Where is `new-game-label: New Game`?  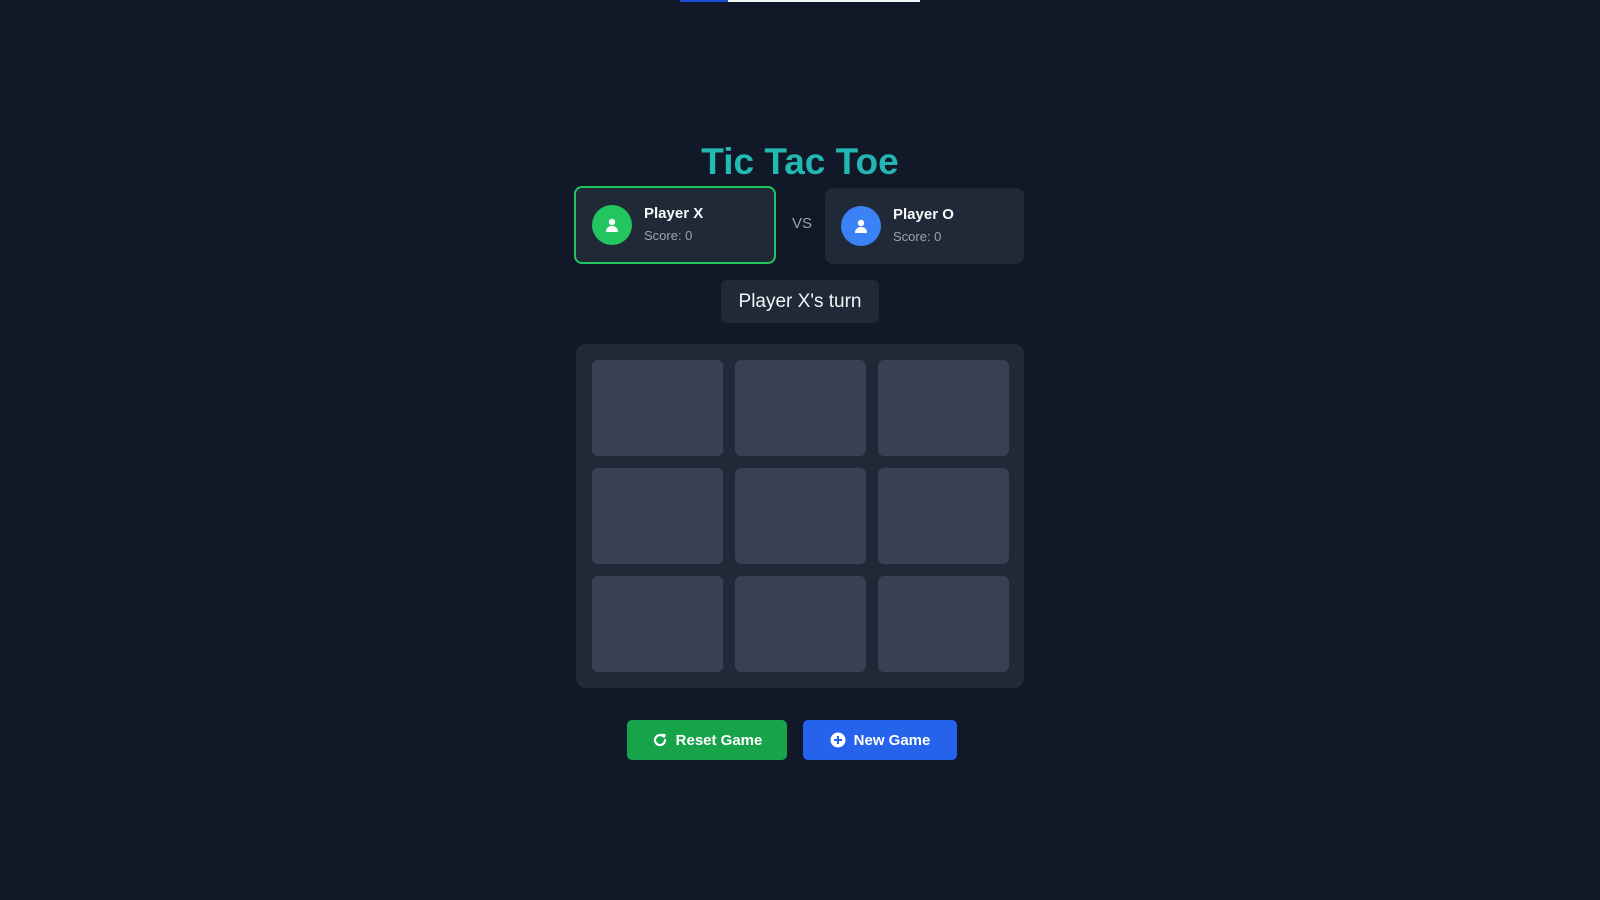
new-game-label: New Game is located at coordinates (892, 740).